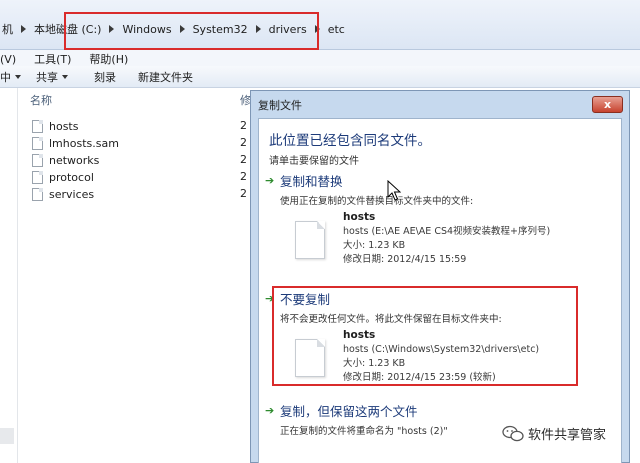 This screenshot has width=640, height=463. What do you see at coordinates (116, 77) in the screenshot?
I see `burn-button: 刻录` at bounding box center [116, 77].